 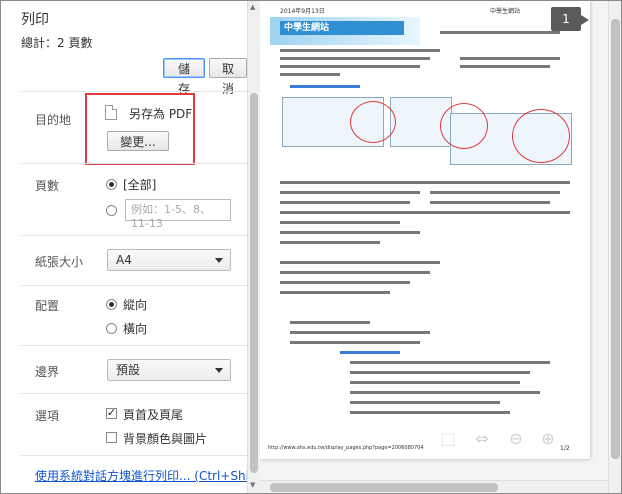 I want to click on paper-size-value: A4, so click(x=124, y=260).